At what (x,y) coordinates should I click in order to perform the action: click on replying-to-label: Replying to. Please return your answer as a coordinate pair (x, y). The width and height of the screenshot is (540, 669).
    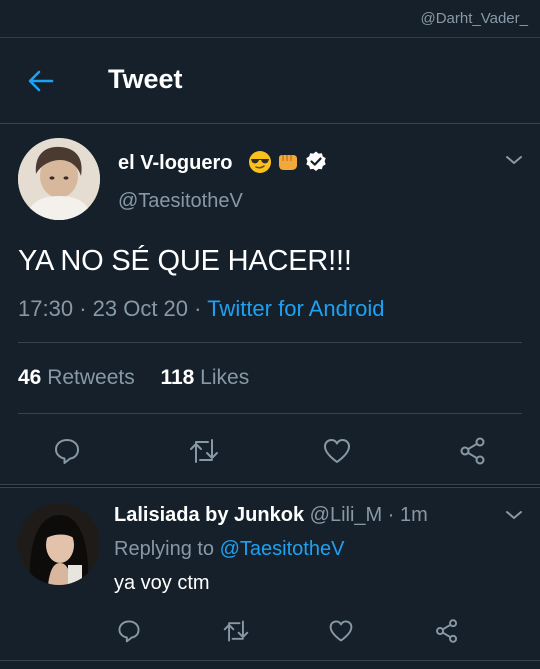
    Looking at the image, I should click on (164, 549).